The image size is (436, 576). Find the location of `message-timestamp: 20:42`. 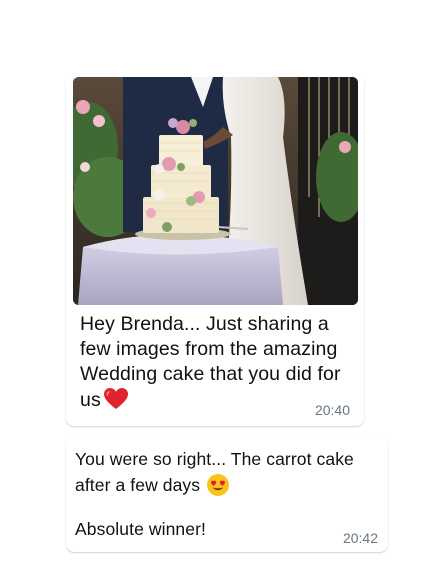

message-timestamp: 20:42 is located at coordinates (360, 538).